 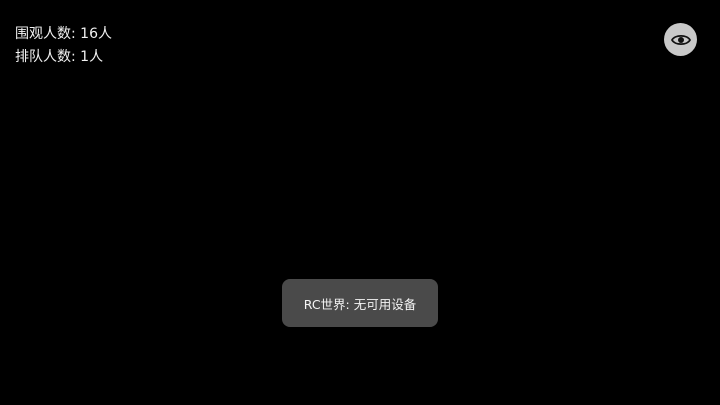 What do you see at coordinates (96, 34) in the screenshot?
I see `viewer-count-value: 16人` at bounding box center [96, 34].